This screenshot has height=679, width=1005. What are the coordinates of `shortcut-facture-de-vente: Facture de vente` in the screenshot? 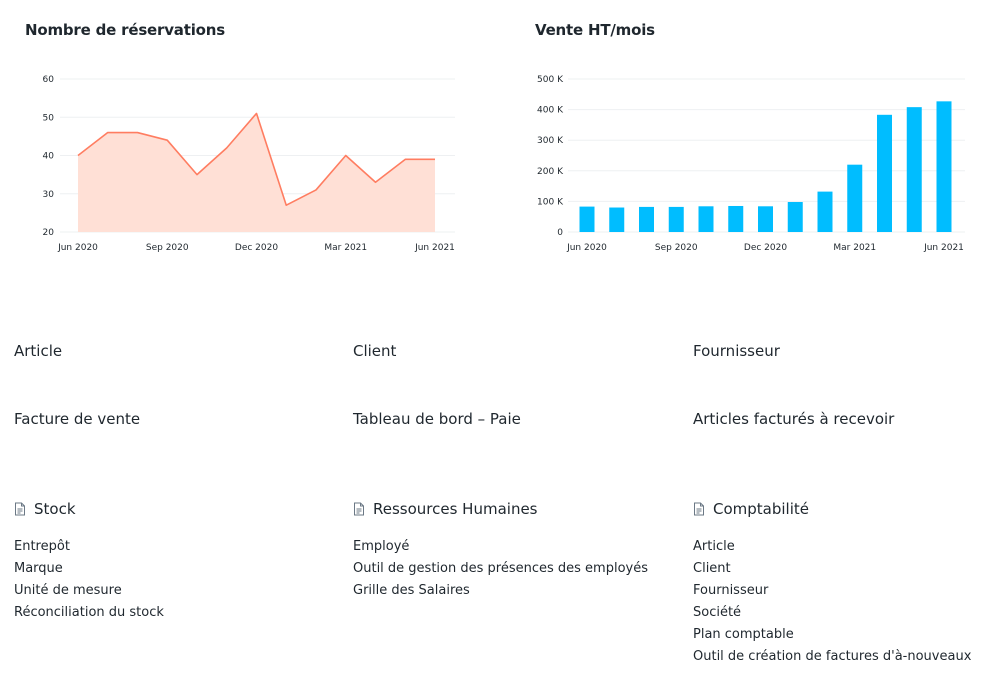 It's located at (77, 419).